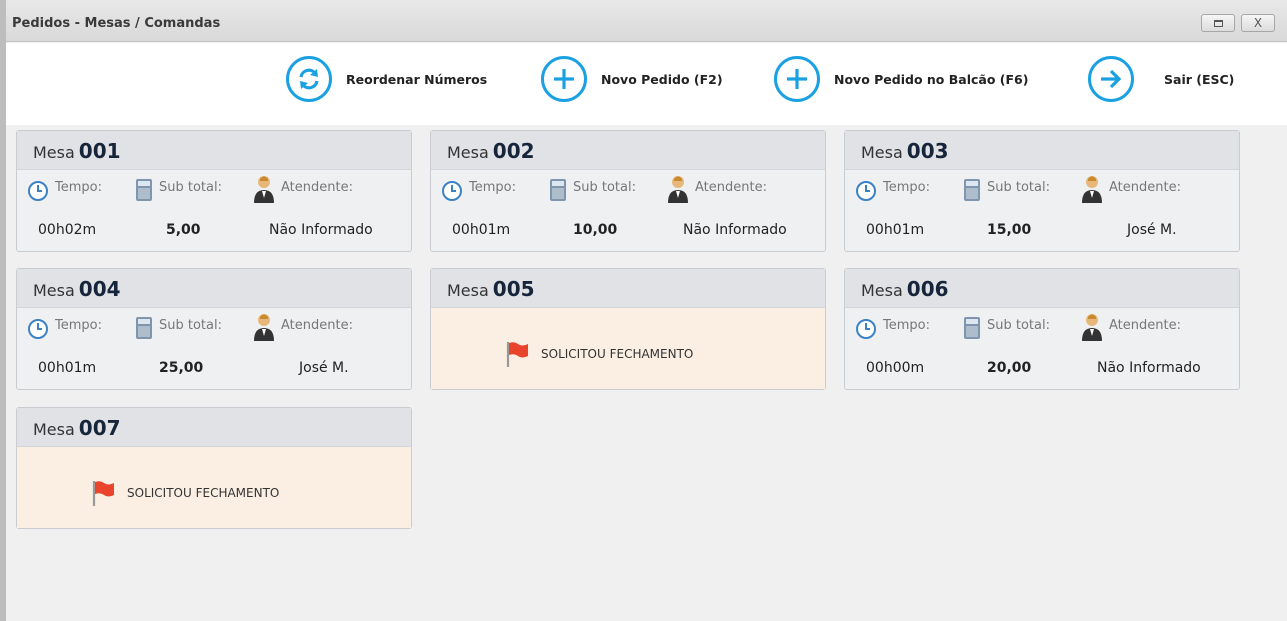 The height and width of the screenshot is (621, 1287). What do you see at coordinates (181, 368) in the screenshot?
I see `subtotal-value: 25,00` at bounding box center [181, 368].